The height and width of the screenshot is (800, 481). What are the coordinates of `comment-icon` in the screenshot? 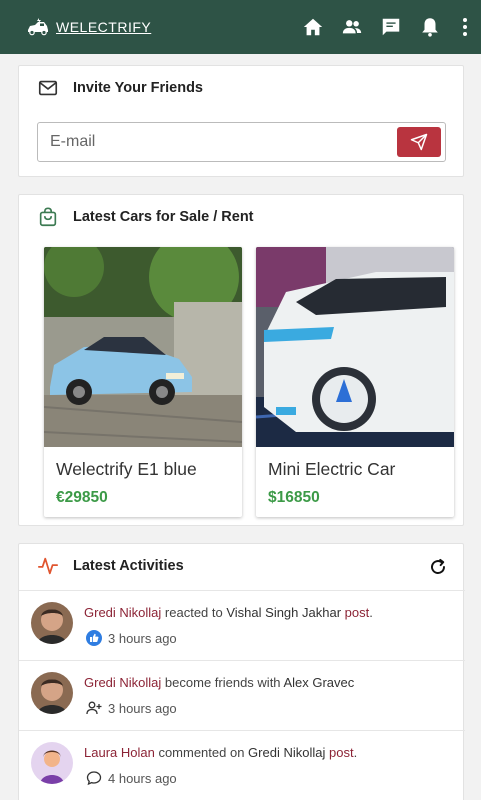 It's located at (94, 778).